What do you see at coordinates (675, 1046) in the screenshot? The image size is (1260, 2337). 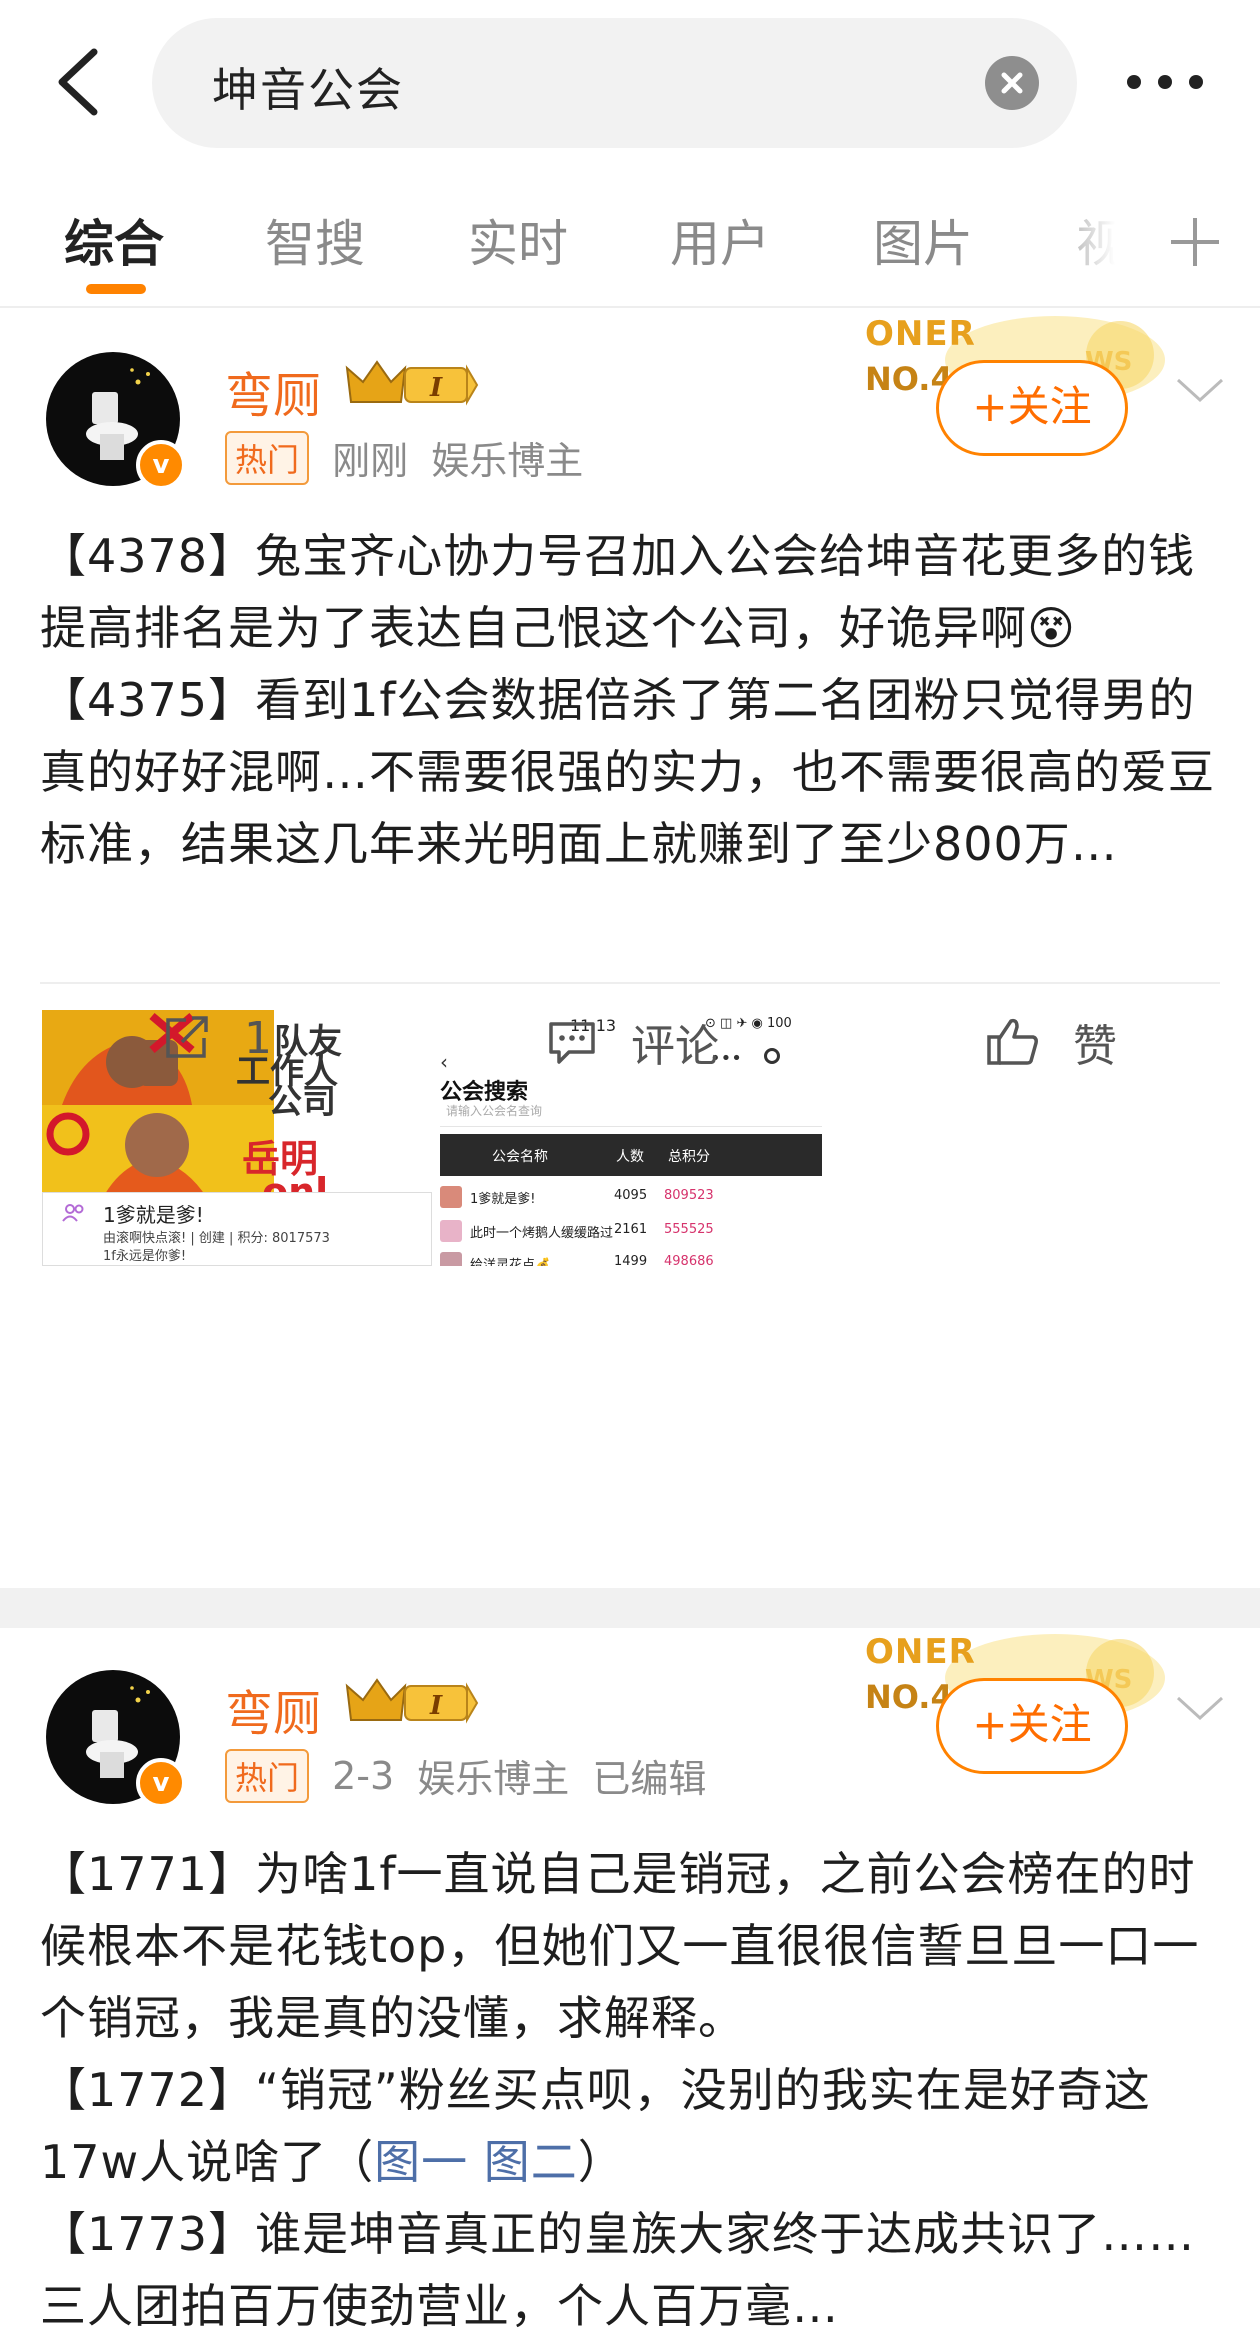 I see `comment-label: 评论` at bounding box center [675, 1046].